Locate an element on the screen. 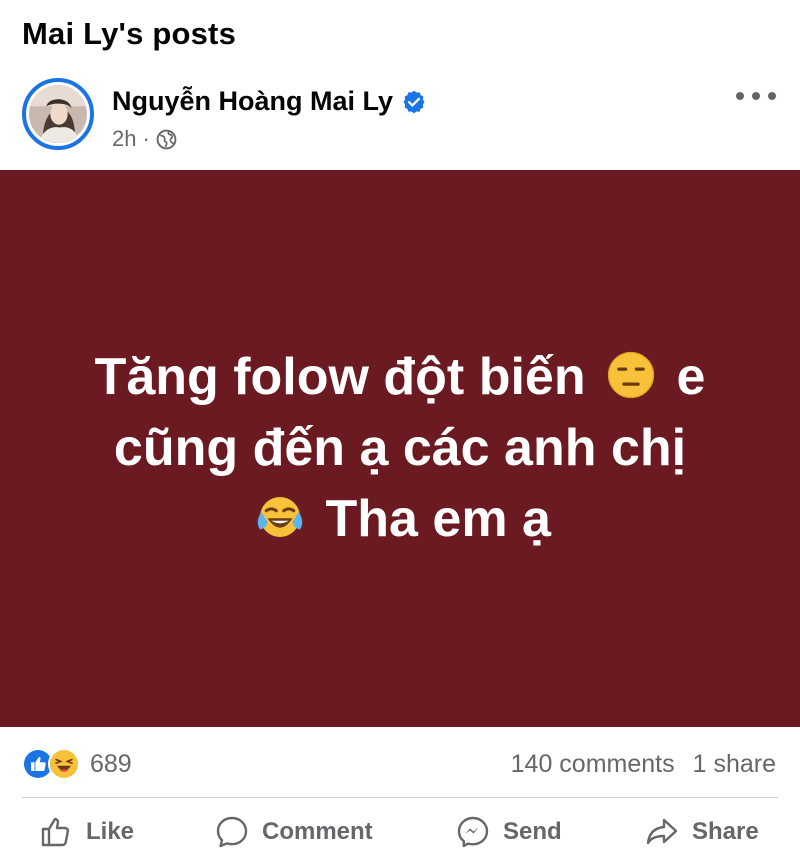 This screenshot has height=864, width=800. like-button: Like is located at coordinates (86, 832).